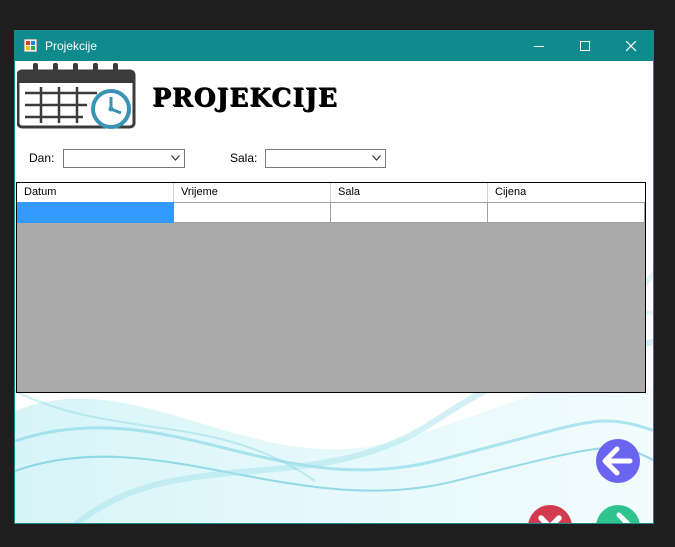 The height and width of the screenshot is (547, 675). I want to click on title-bar: Projekcije, so click(334, 46).